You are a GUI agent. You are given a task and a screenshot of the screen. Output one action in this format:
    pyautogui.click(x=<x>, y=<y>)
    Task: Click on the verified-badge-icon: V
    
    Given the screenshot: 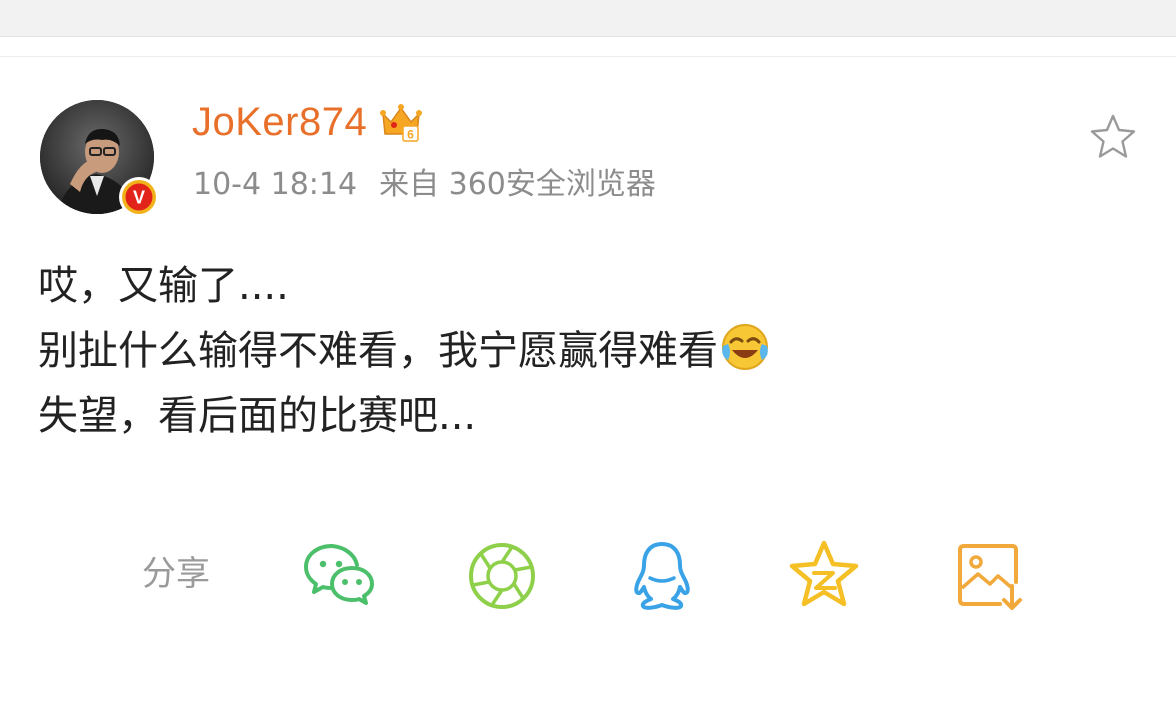 What is the action you would take?
    pyautogui.click(x=139, y=197)
    